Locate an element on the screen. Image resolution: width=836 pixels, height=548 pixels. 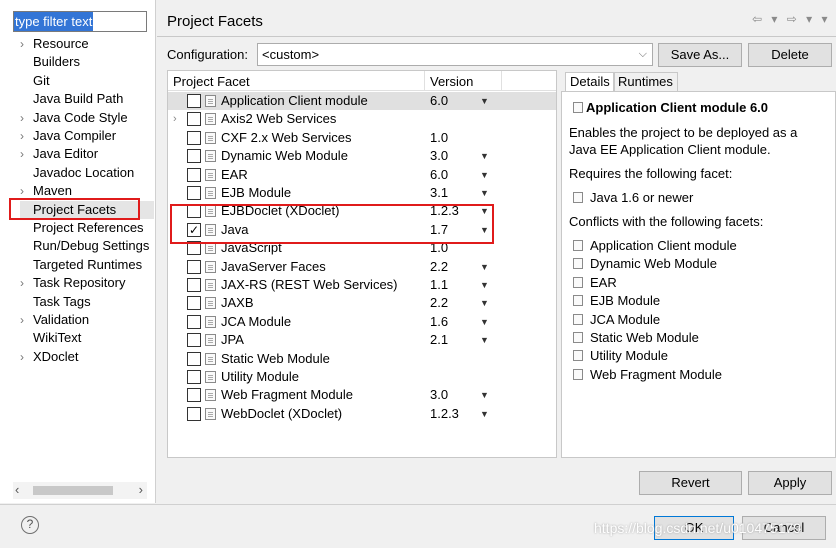
facet-row: Utility Module is located at coordinates (362, 377).